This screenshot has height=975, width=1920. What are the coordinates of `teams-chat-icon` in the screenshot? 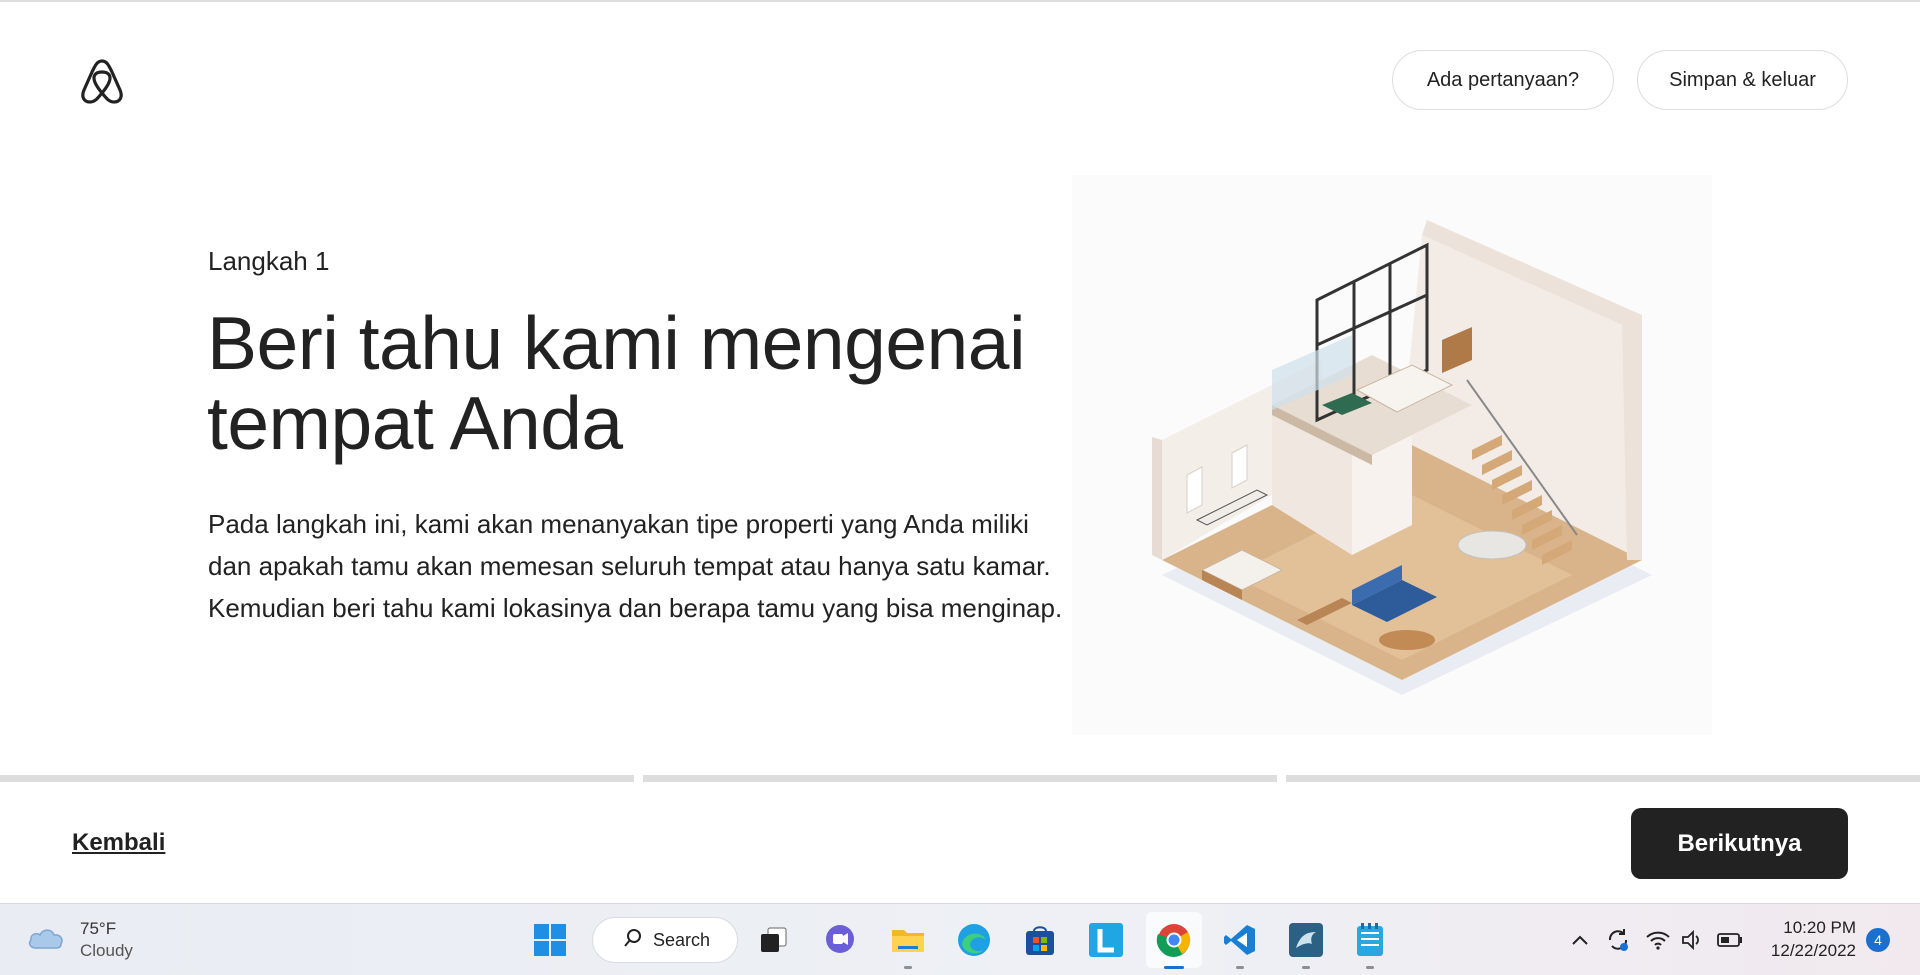 It's located at (840, 940).